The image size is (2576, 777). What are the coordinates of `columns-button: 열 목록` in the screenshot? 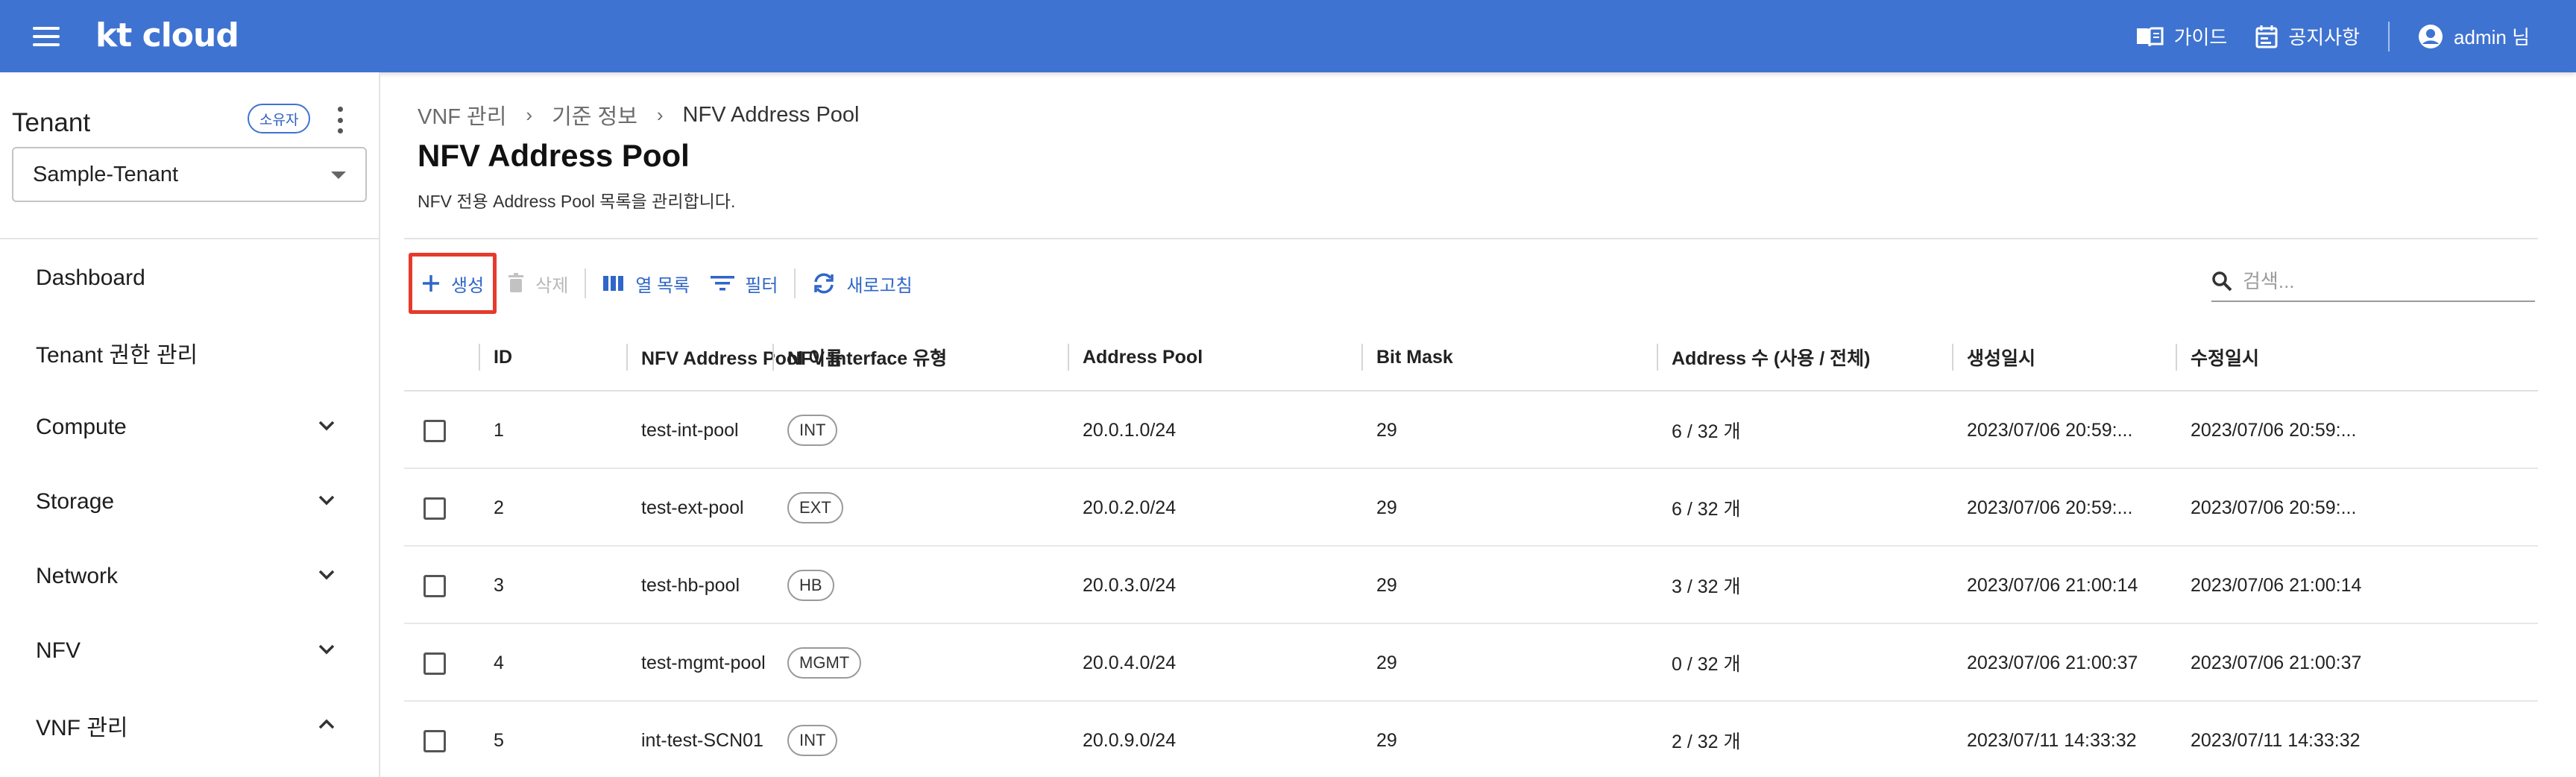 It's located at (646, 283).